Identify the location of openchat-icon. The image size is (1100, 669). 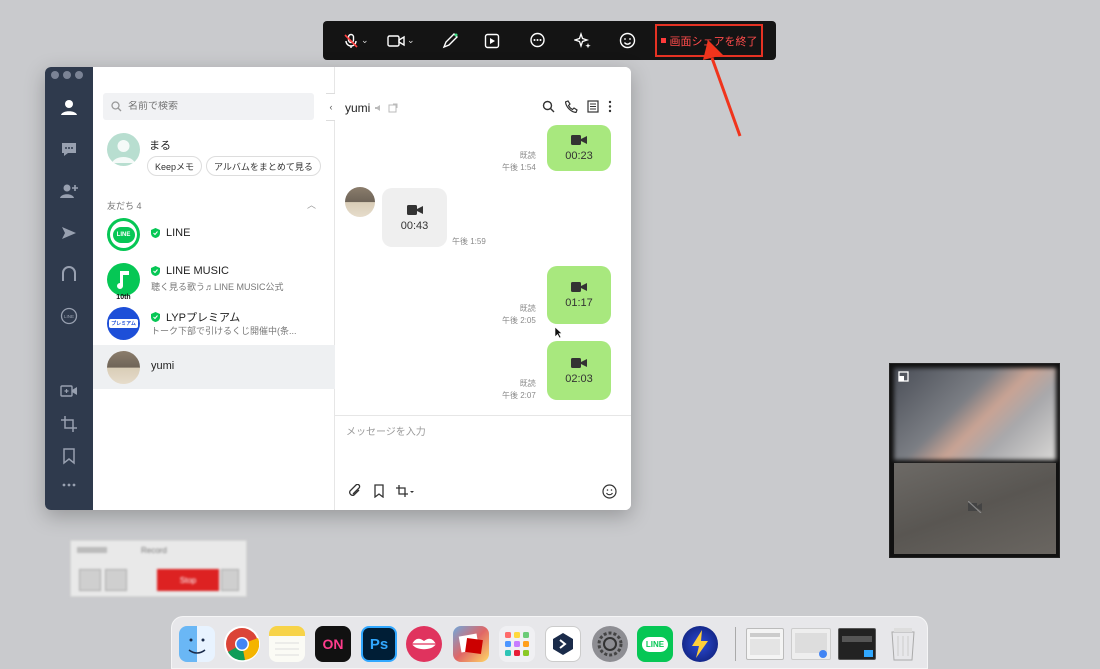
(69, 273).